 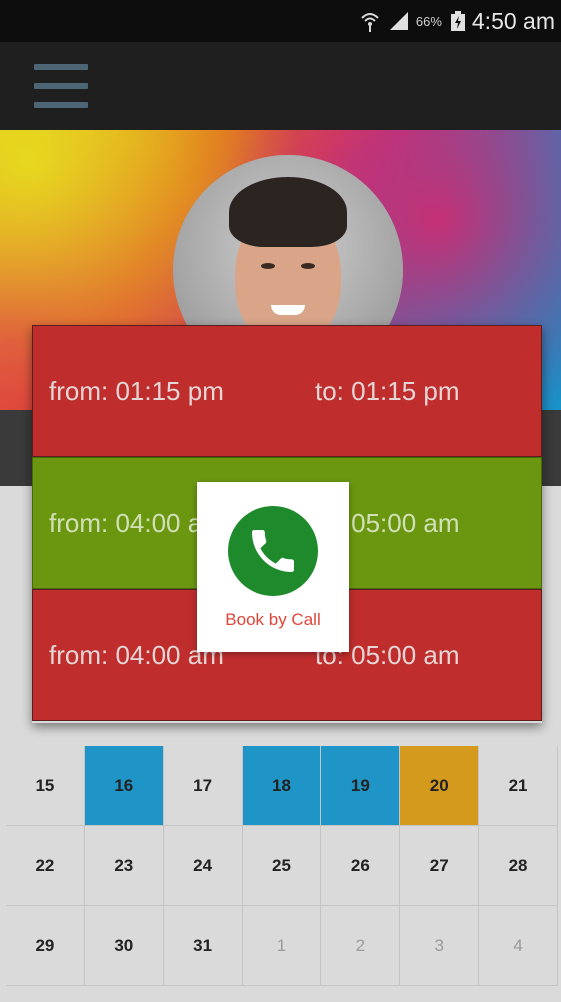 I want to click on signal-icon, so click(x=399, y=21).